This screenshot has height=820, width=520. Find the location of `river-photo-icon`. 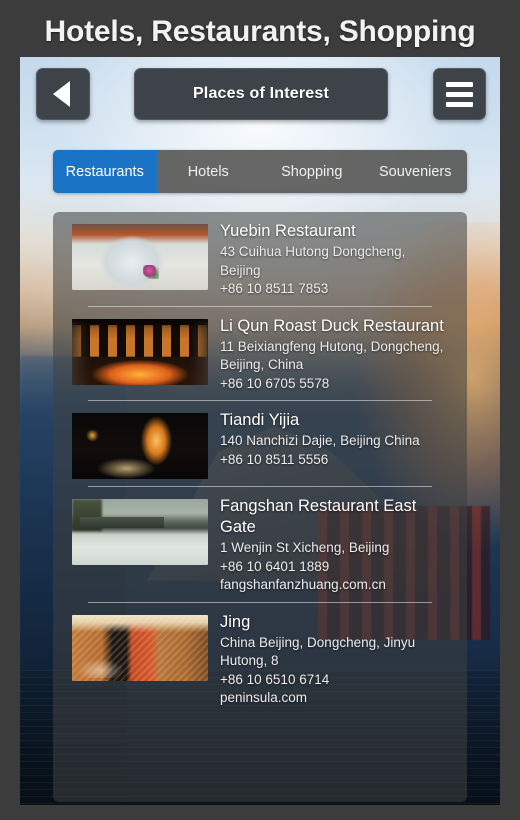

river-photo-icon is located at coordinates (140, 532).